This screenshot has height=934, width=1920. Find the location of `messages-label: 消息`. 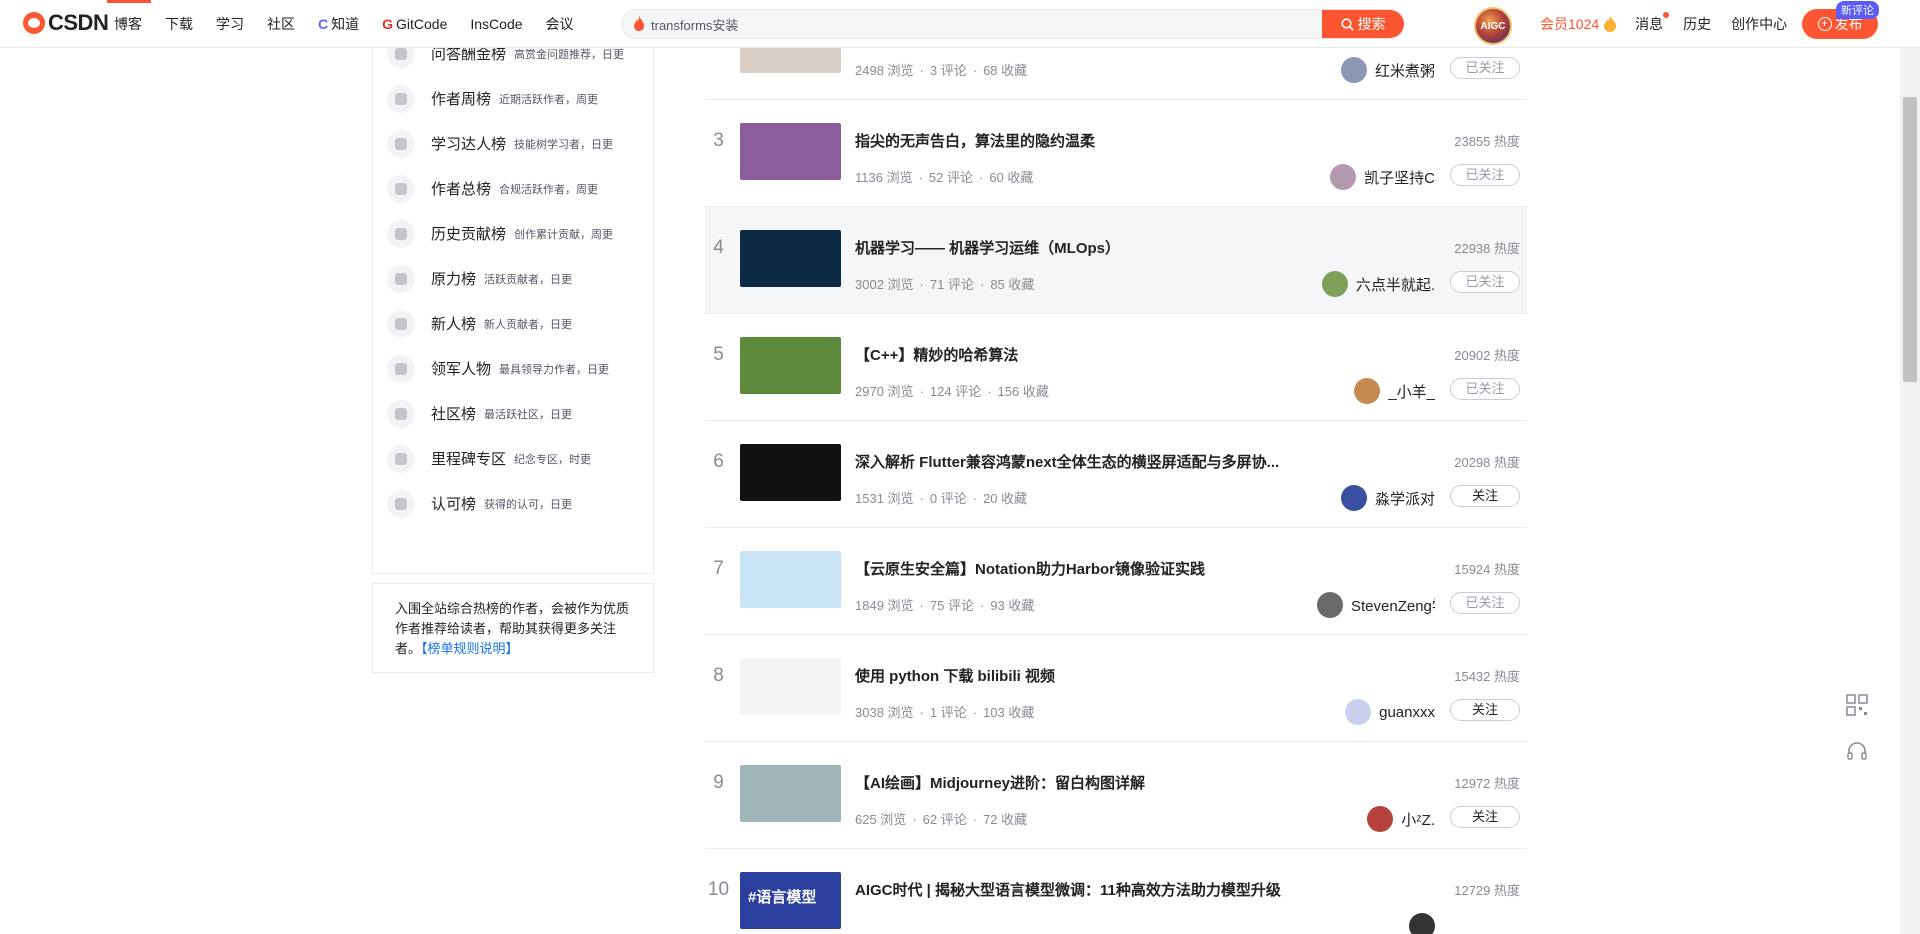

messages-label: 消息 is located at coordinates (1649, 24).